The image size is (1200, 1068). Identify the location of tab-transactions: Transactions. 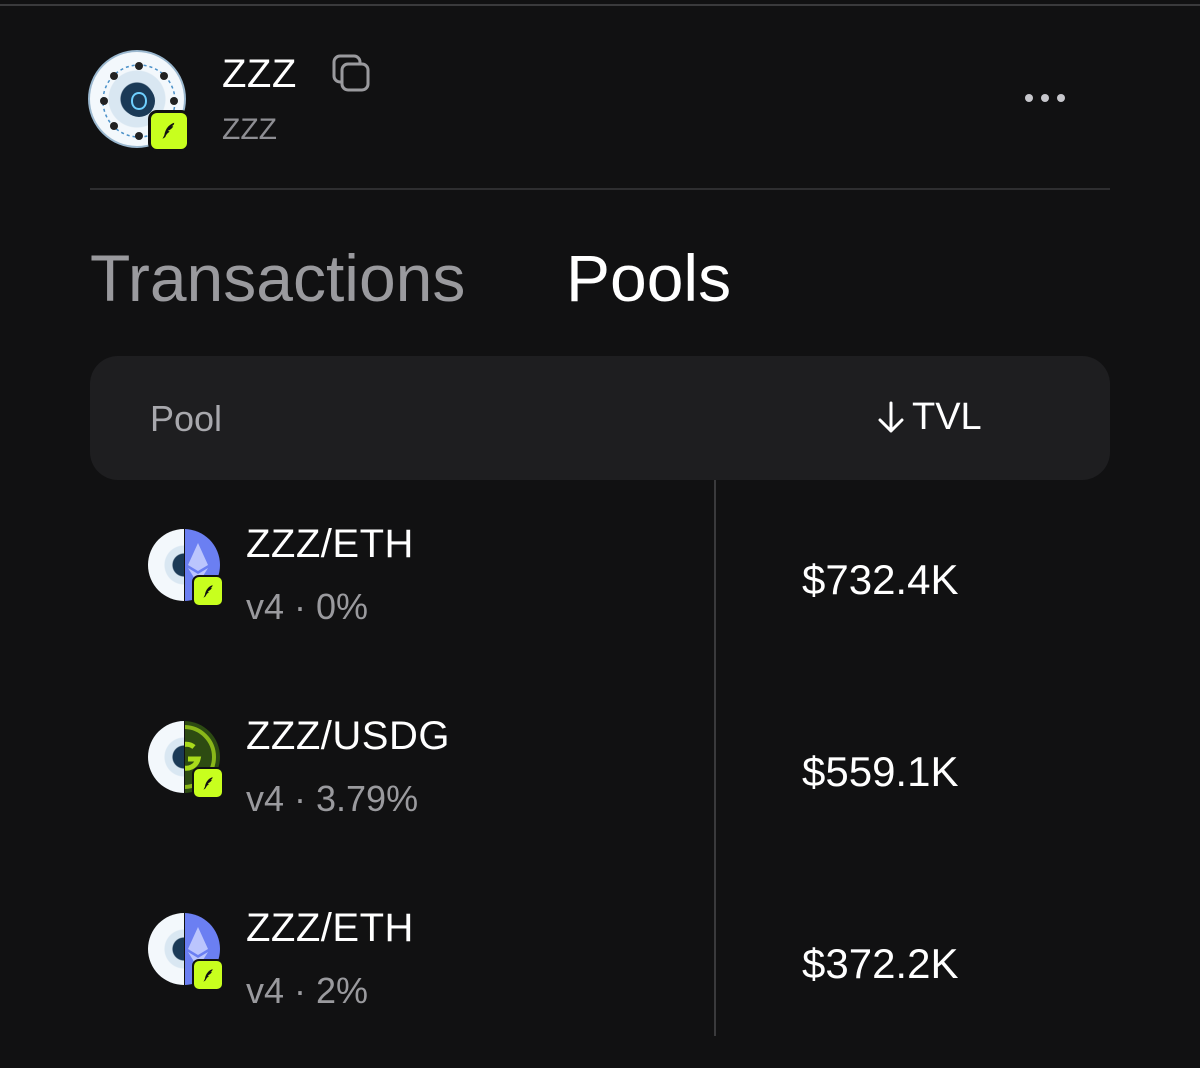
(277, 278).